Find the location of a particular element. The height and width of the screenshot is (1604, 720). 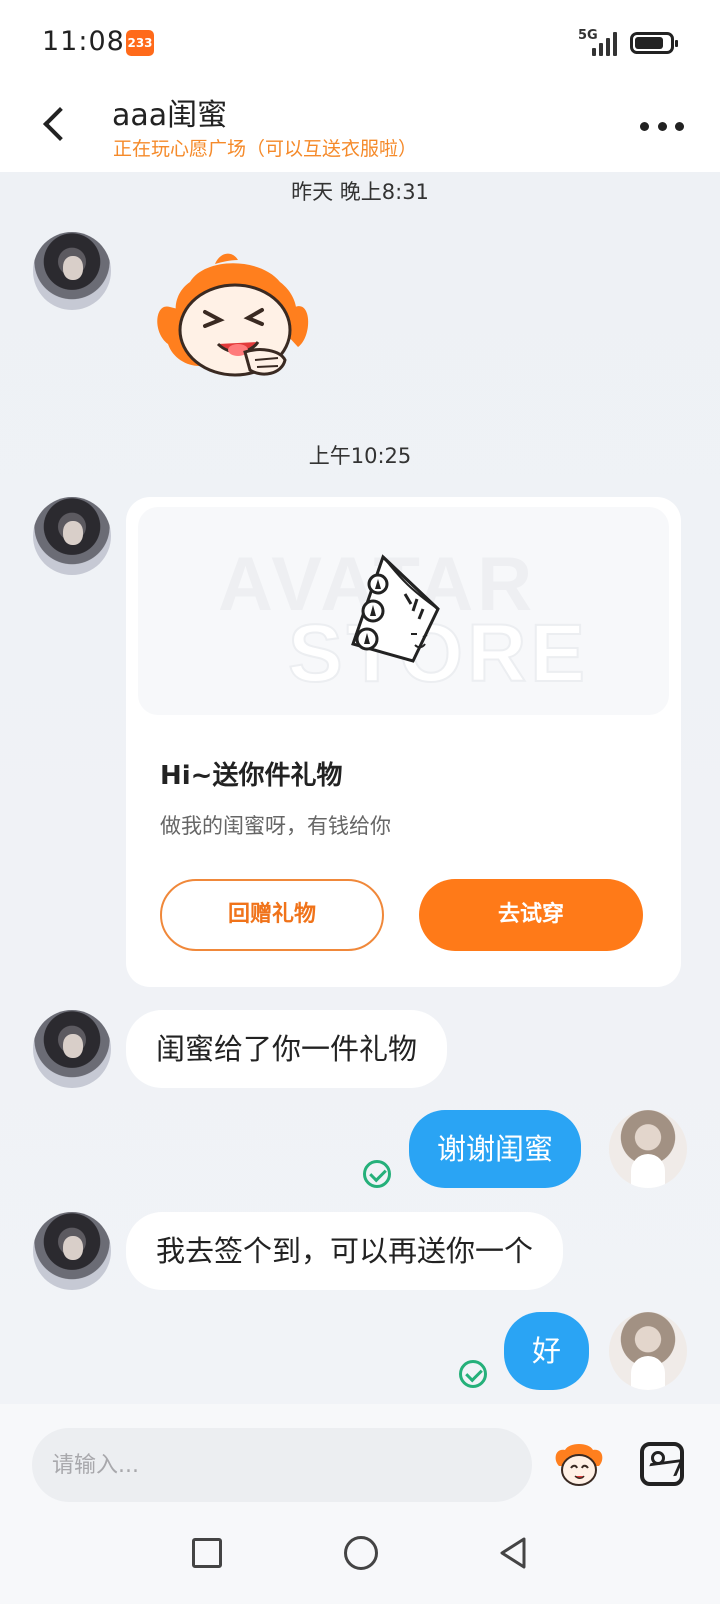

message-bubble: 谢谢闺蜜 is located at coordinates (495, 1149).